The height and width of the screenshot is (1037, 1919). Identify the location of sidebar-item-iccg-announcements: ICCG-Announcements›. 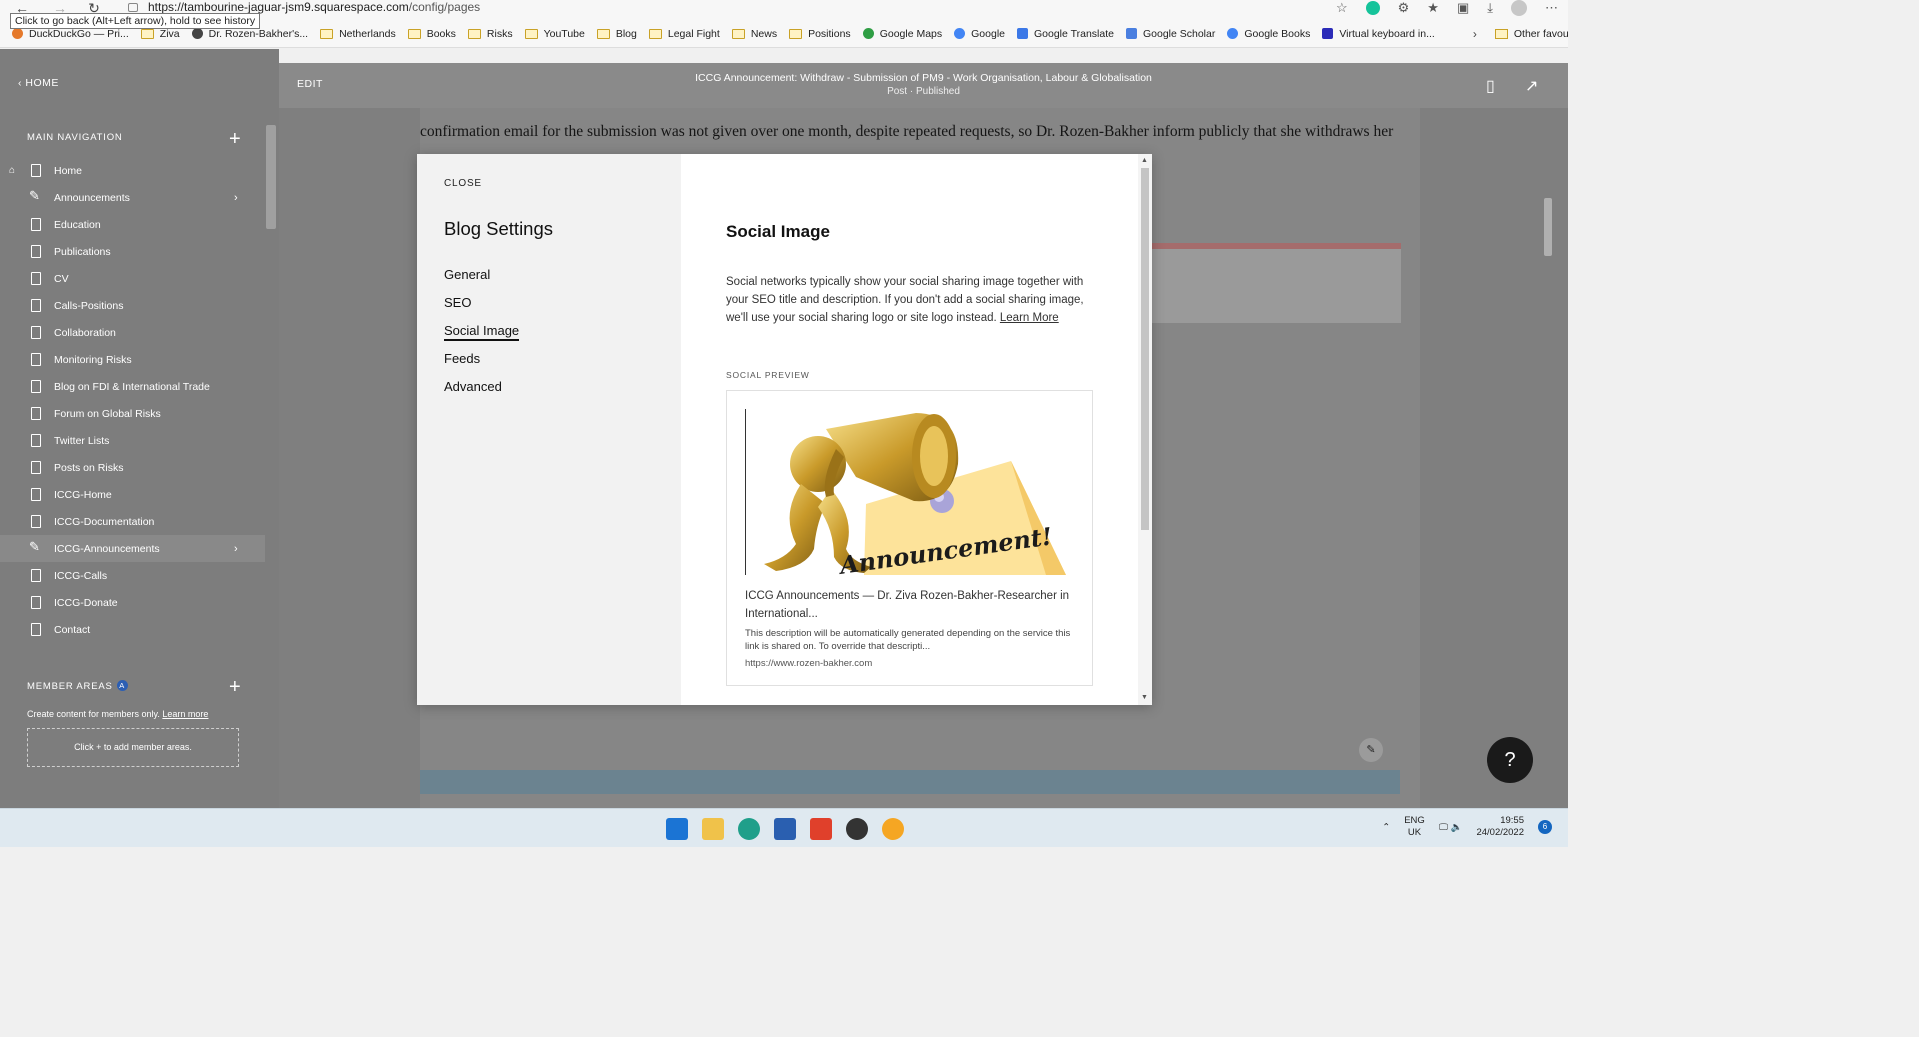
(132, 548).